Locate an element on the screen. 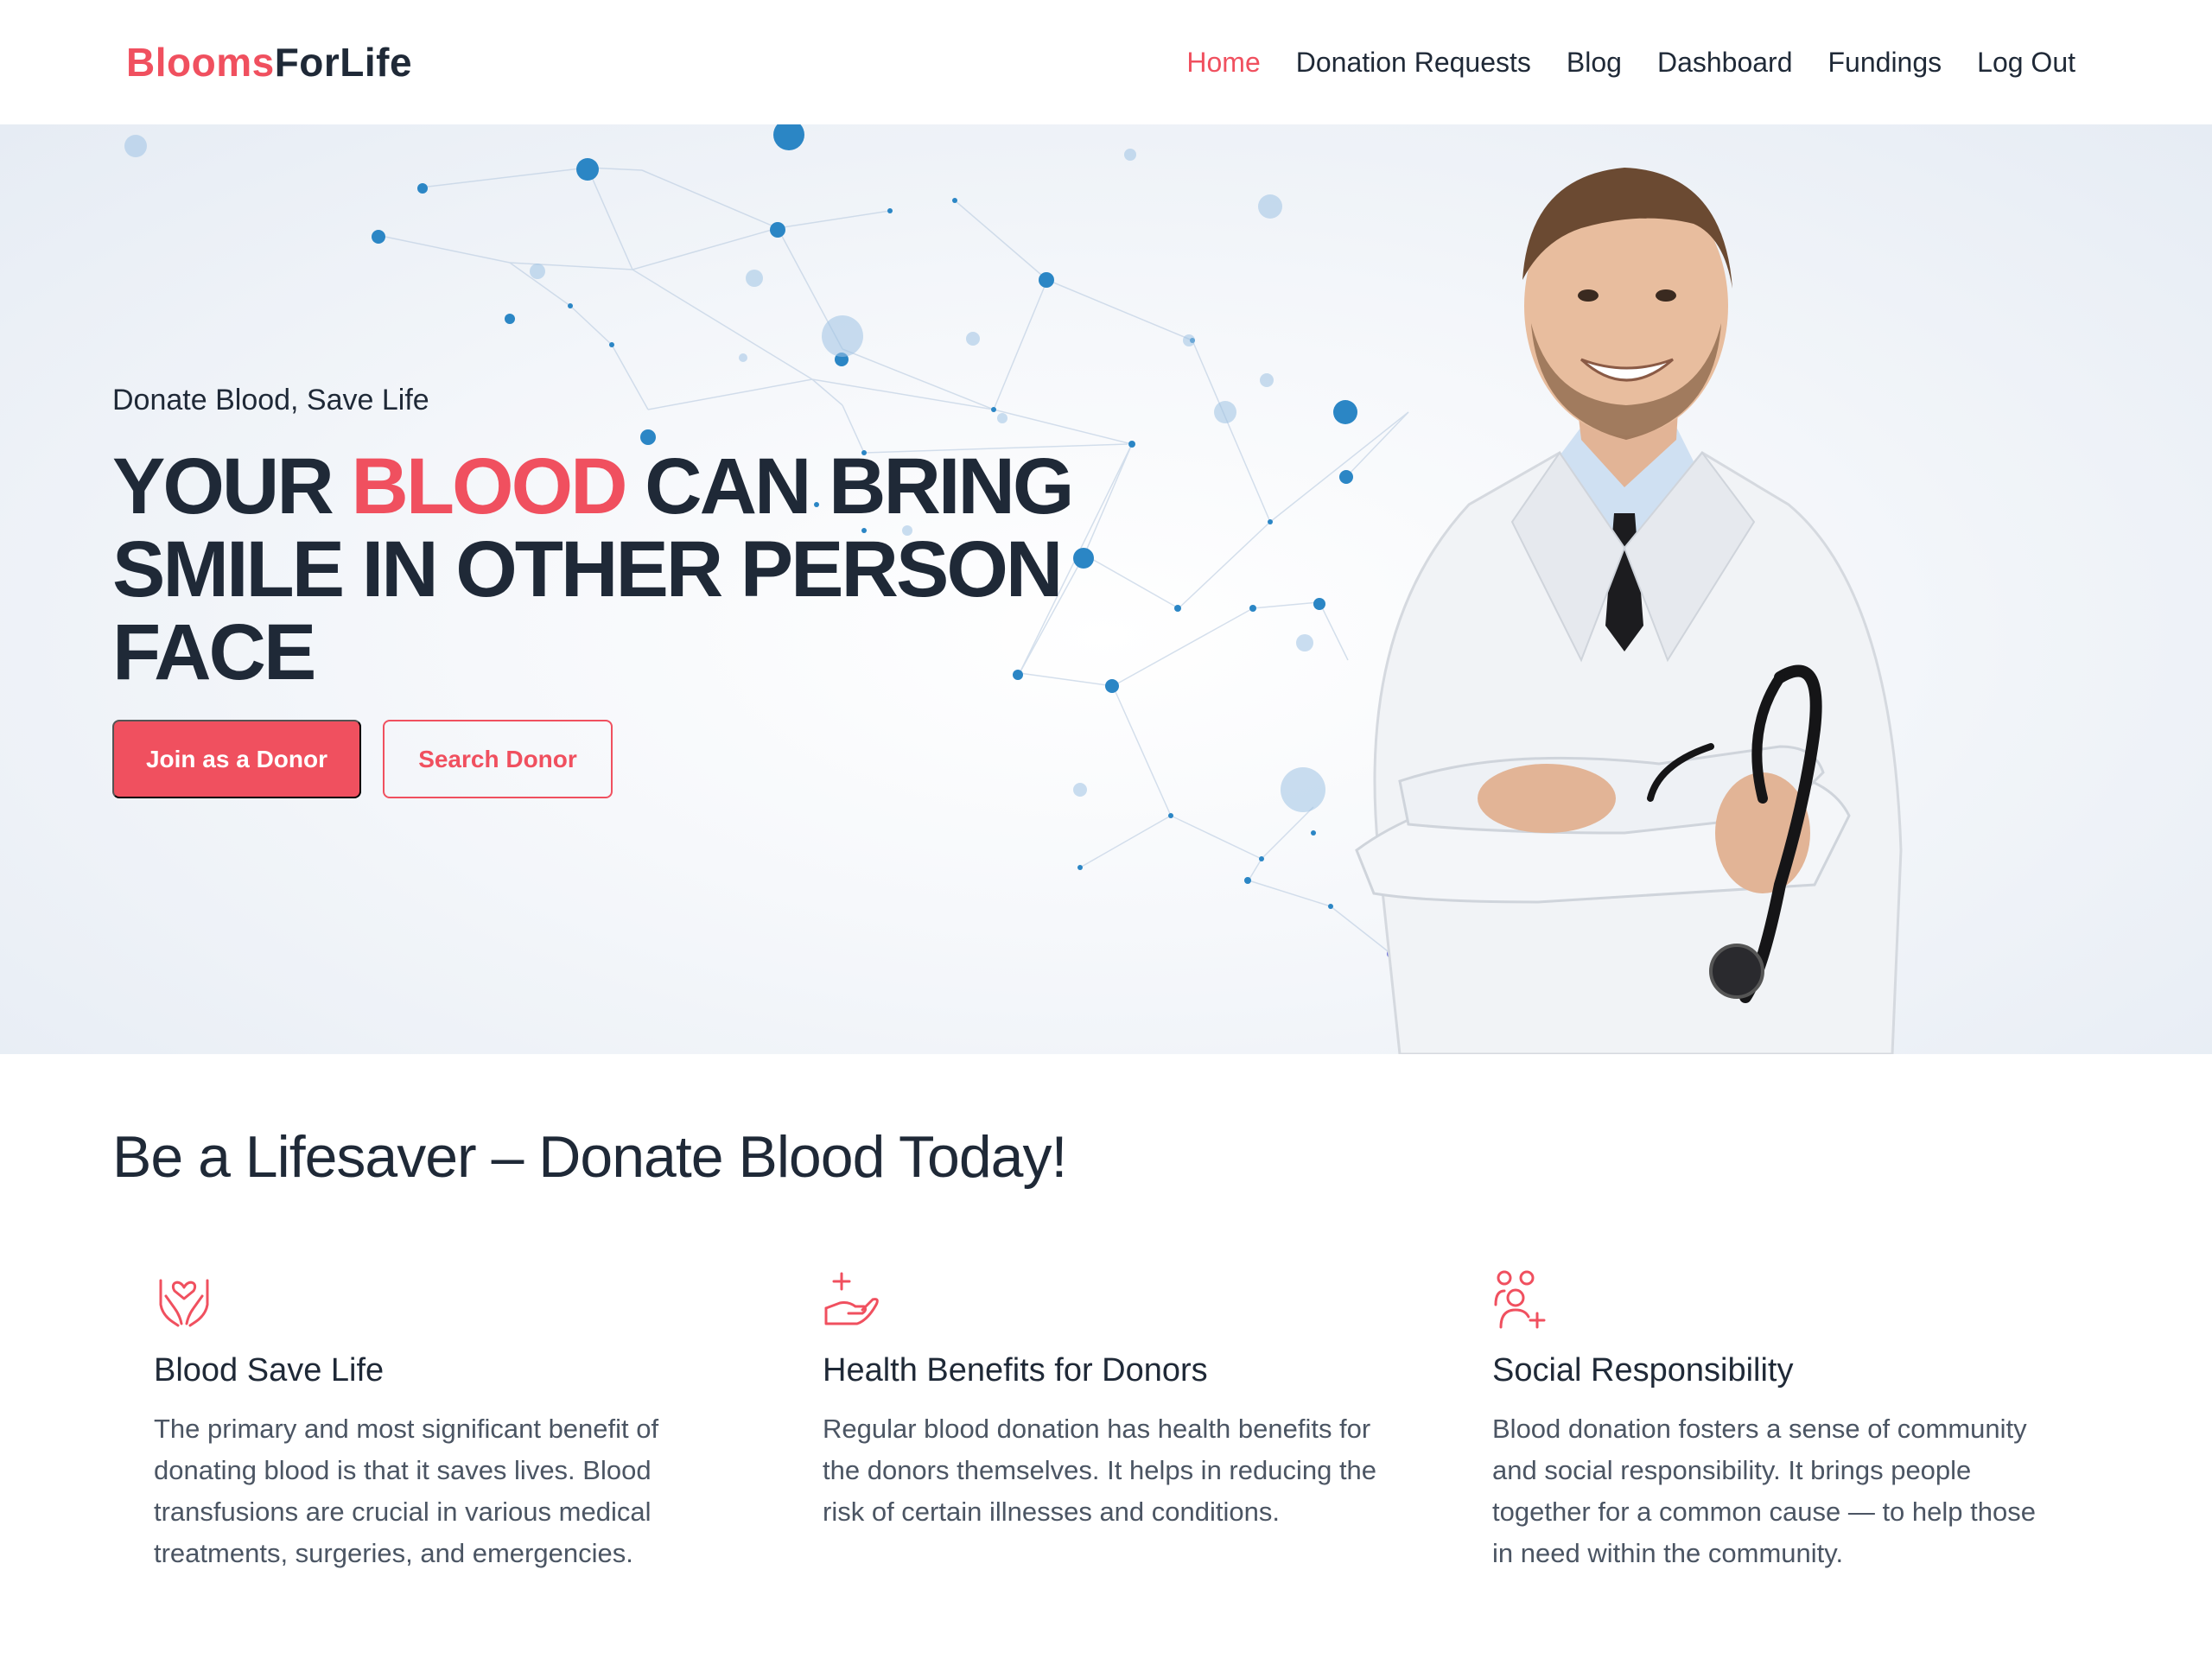 The height and width of the screenshot is (1665, 2212). nav-fundings: Fundings is located at coordinates (1885, 63).